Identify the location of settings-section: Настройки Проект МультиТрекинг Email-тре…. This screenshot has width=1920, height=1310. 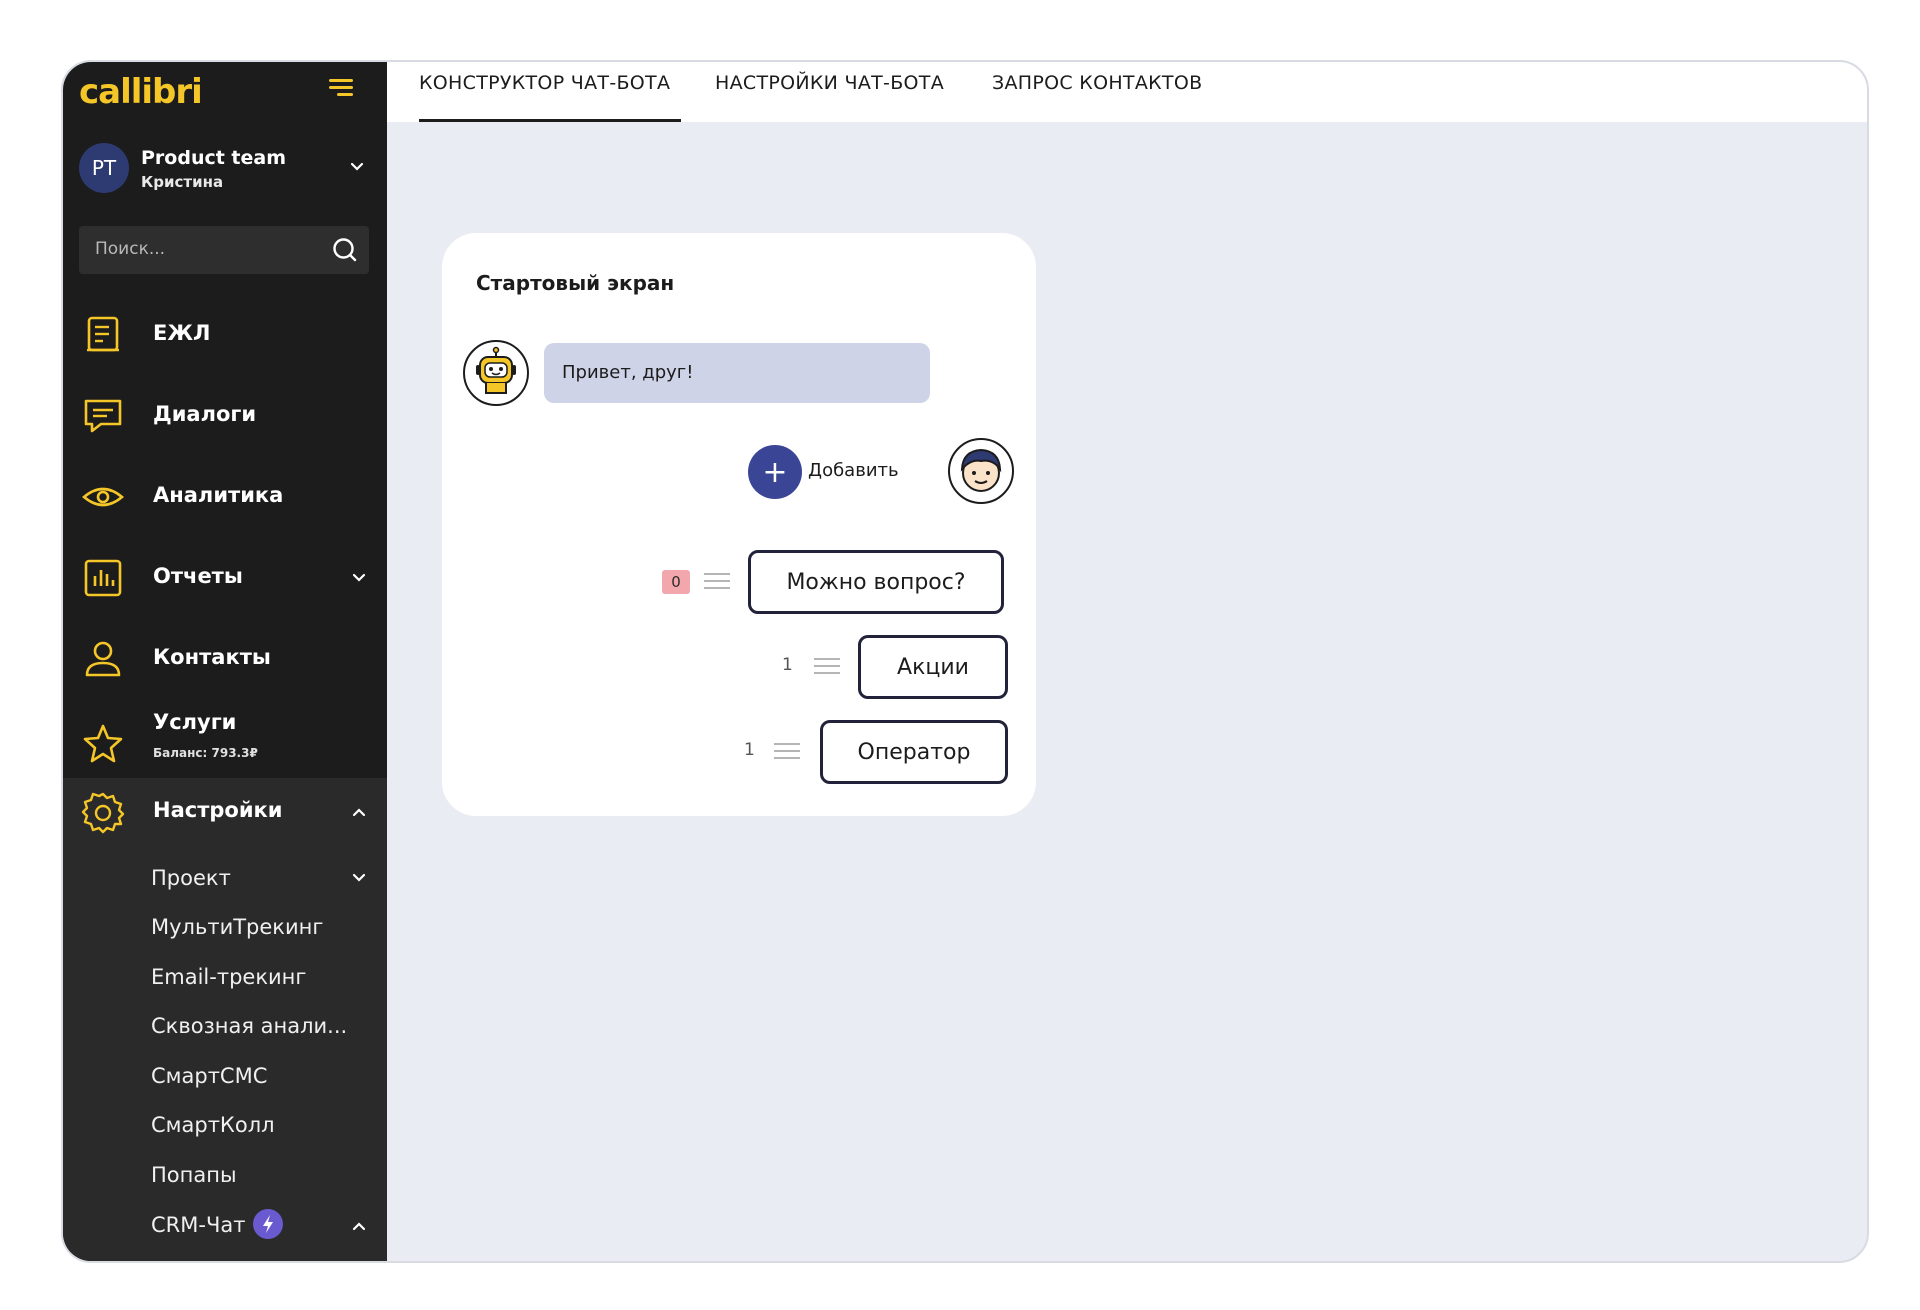
(225, 1019).